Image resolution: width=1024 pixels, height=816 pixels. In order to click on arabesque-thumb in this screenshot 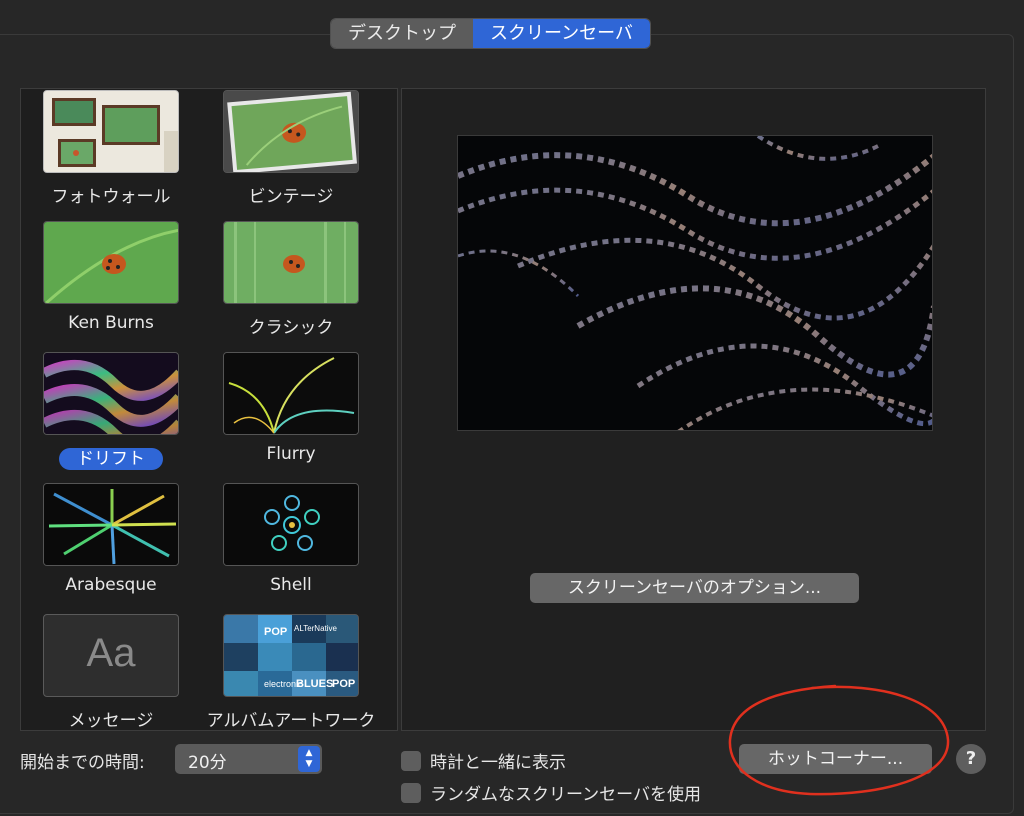, I will do `click(111, 524)`.